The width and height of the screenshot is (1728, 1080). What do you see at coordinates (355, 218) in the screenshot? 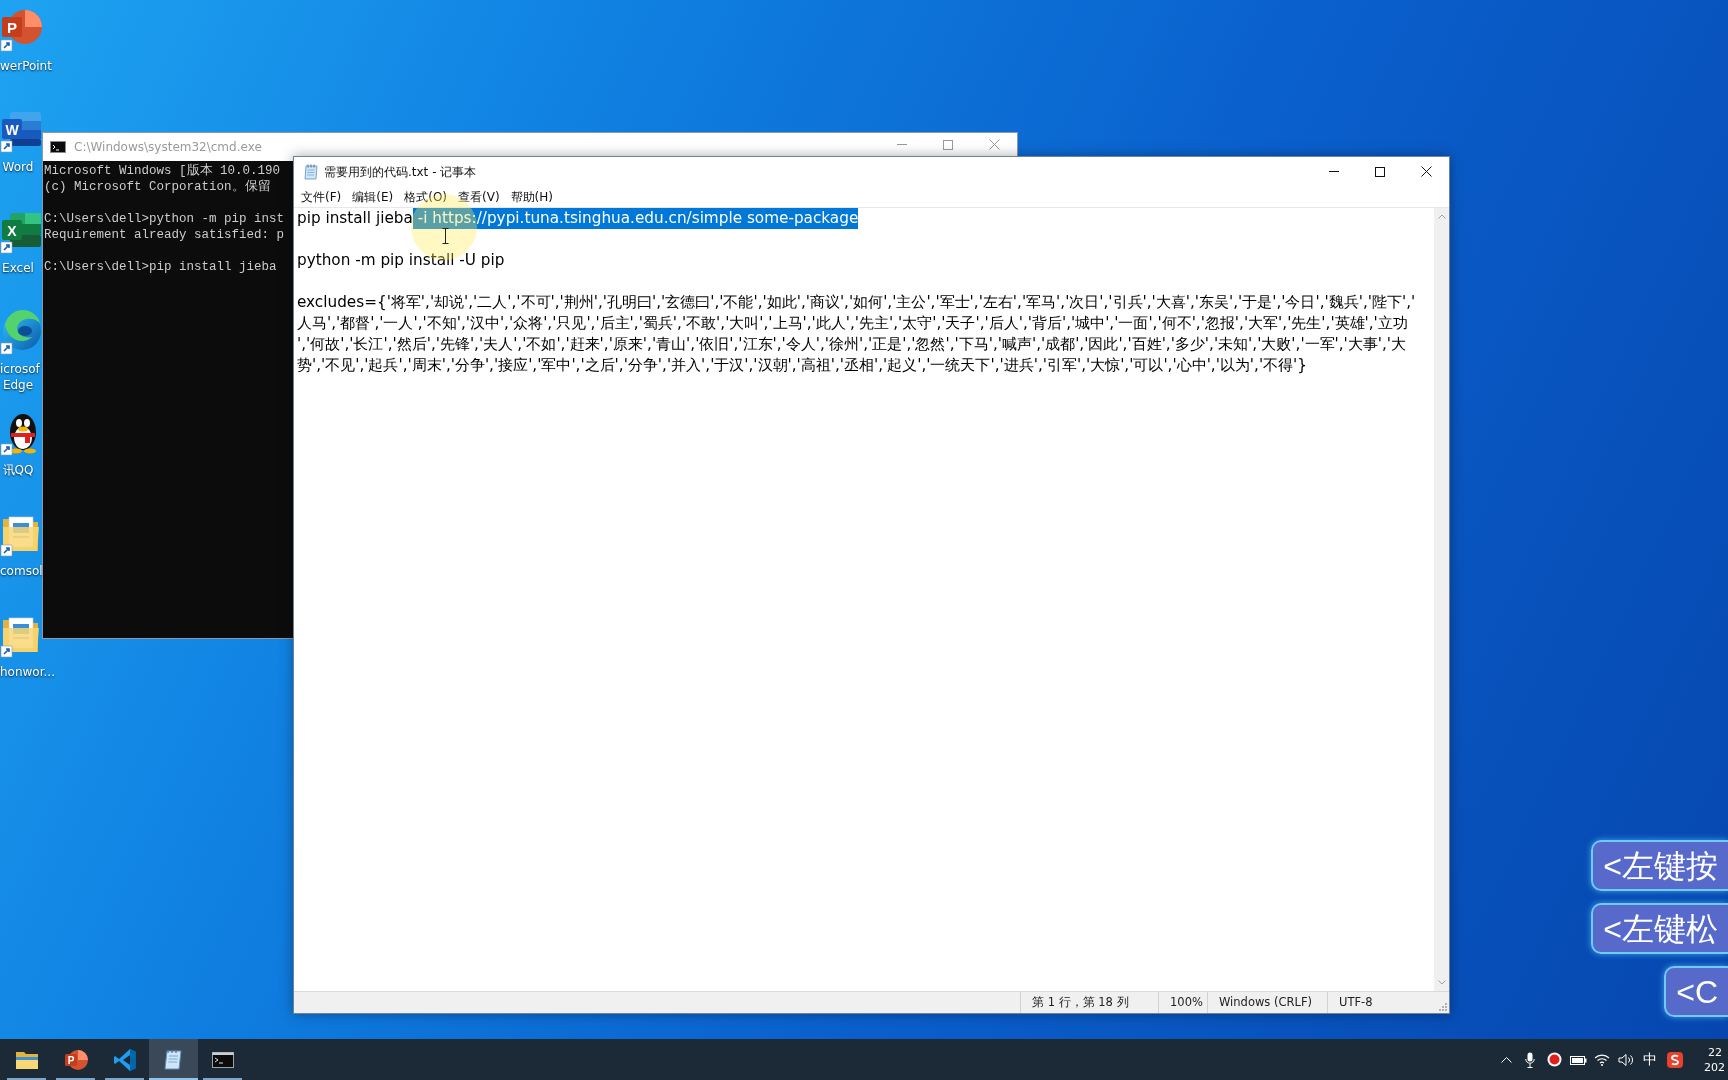
I see `text-line: pip install jieba` at bounding box center [355, 218].